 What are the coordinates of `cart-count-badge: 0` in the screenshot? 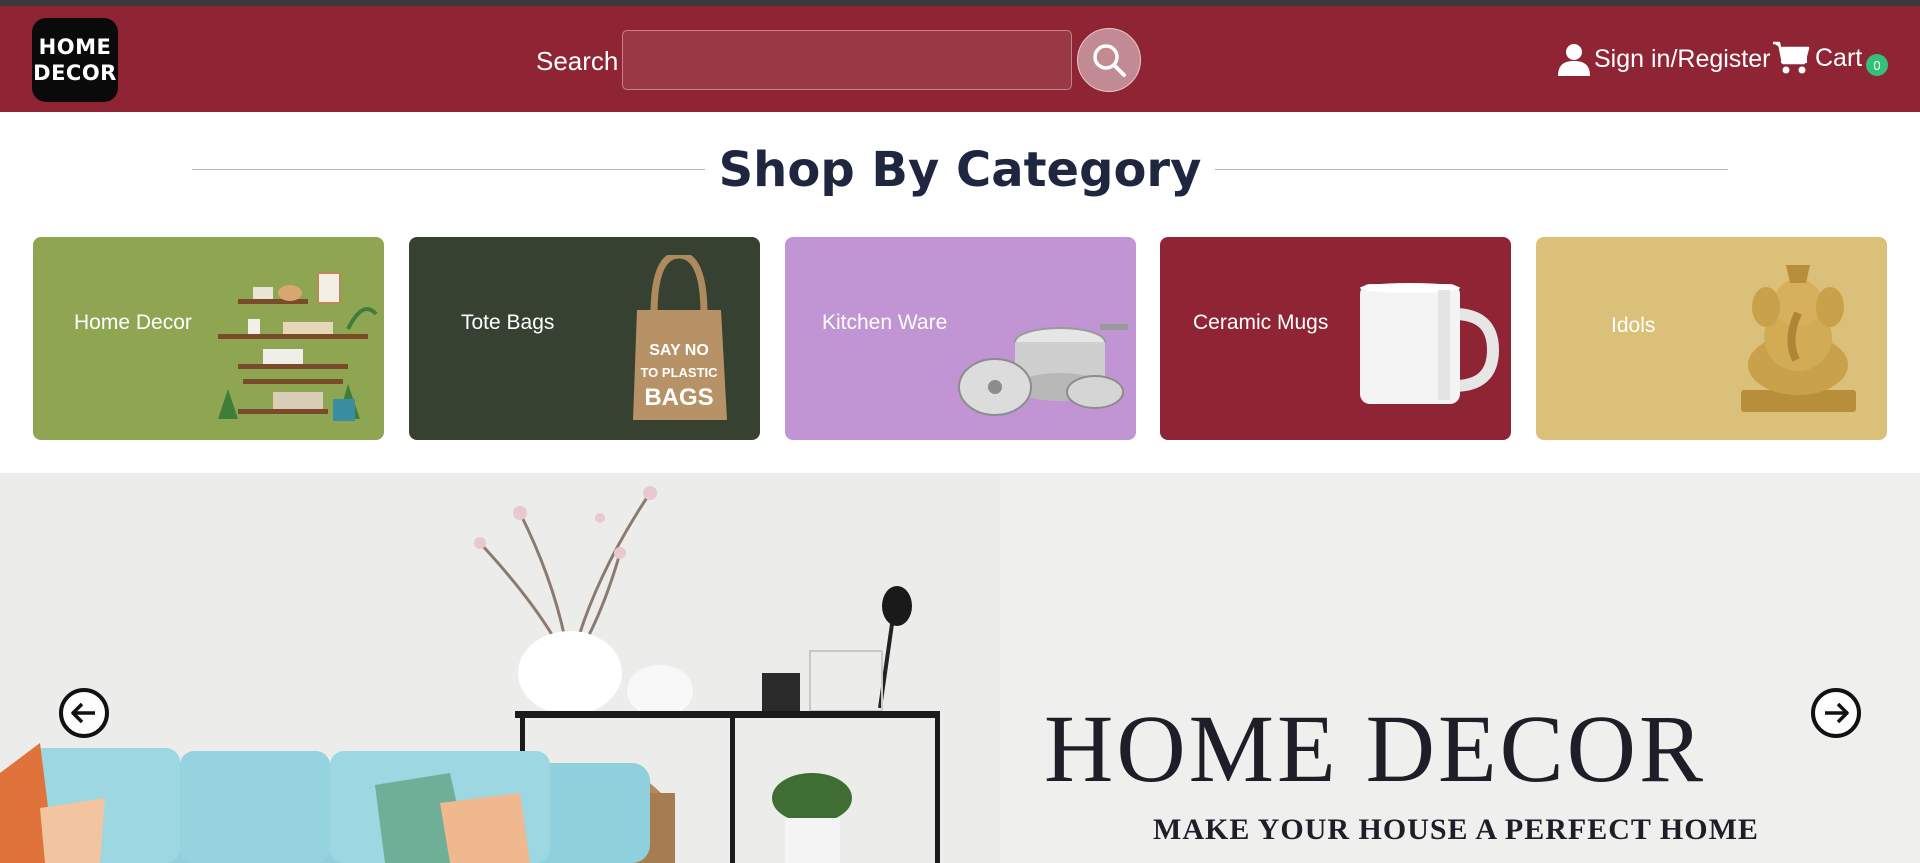 It's located at (1877, 65).